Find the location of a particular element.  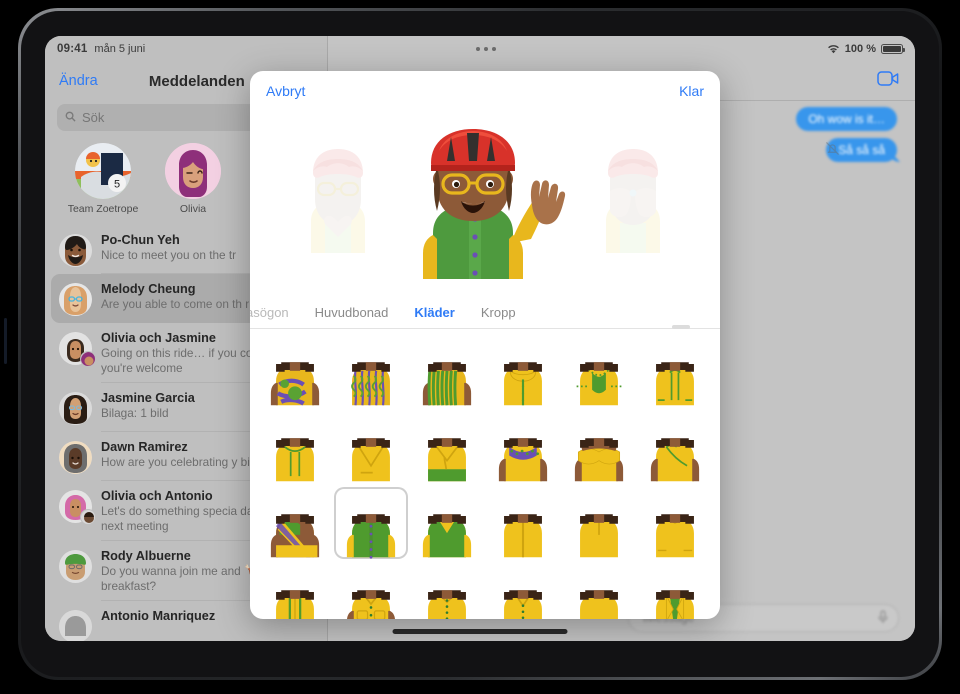

clothing-option-yellow-collared-shirt is located at coordinates (523, 591).